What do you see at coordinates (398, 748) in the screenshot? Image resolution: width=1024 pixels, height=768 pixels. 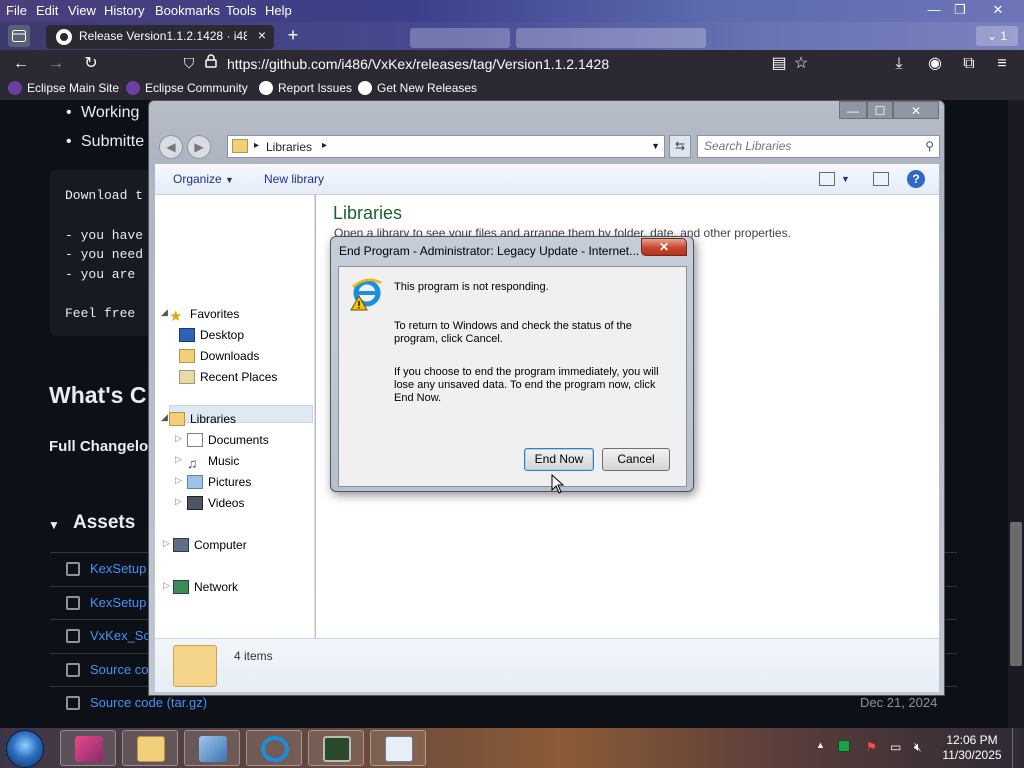 I see `taskbar-window-button` at bounding box center [398, 748].